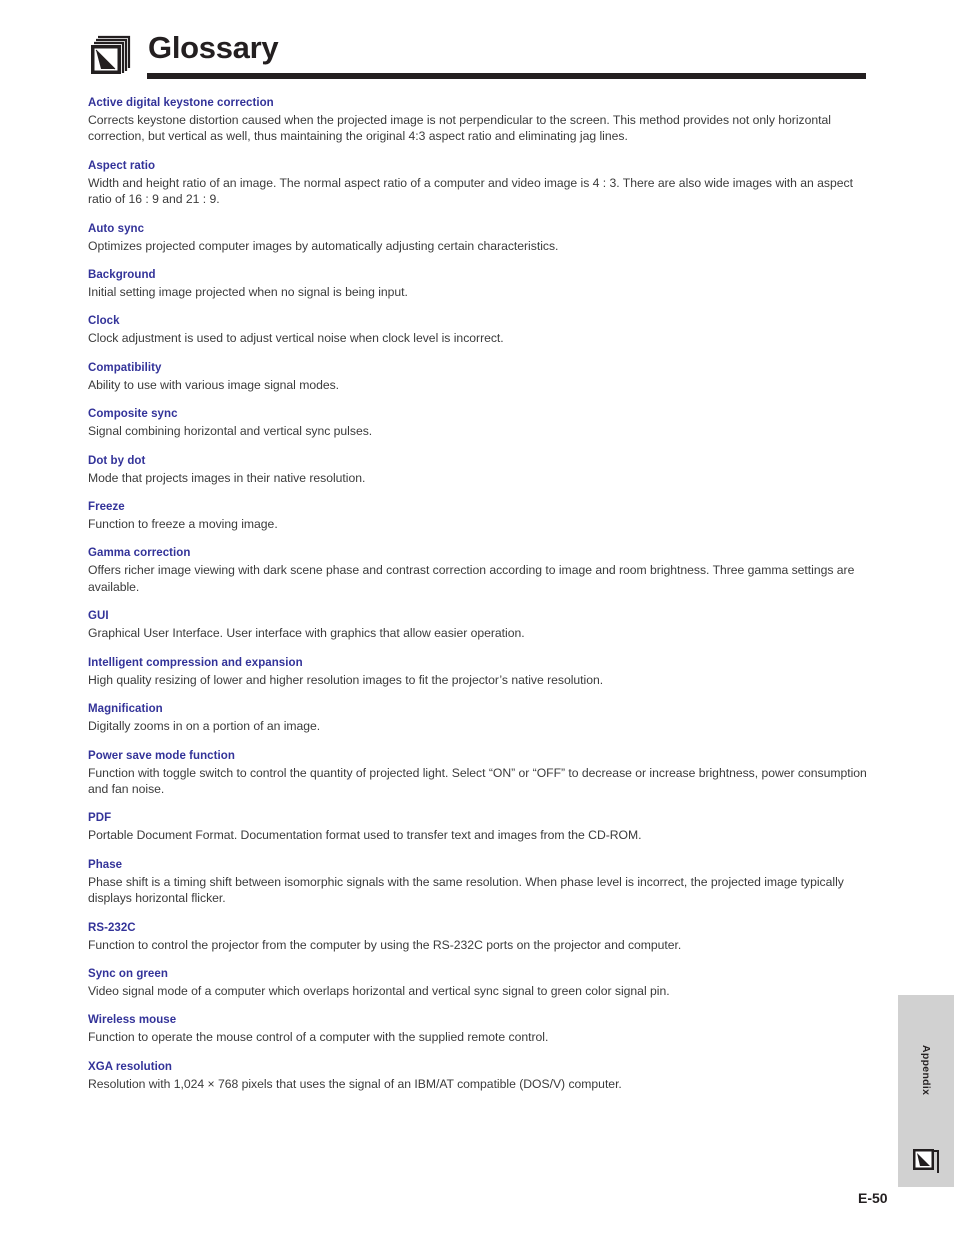 This screenshot has width=954, height=1235. Describe the element at coordinates (132, 1020) in the screenshot. I see `glossary-term: Wireless mouse` at that location.